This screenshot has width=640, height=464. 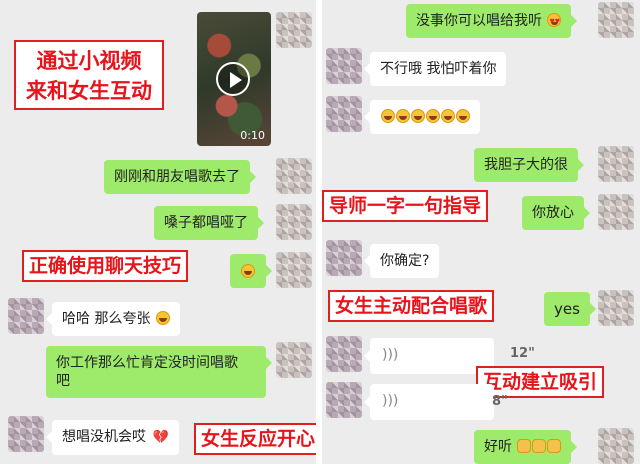 I want to click on message-text: 你确定?, so click(x=405, y=261).